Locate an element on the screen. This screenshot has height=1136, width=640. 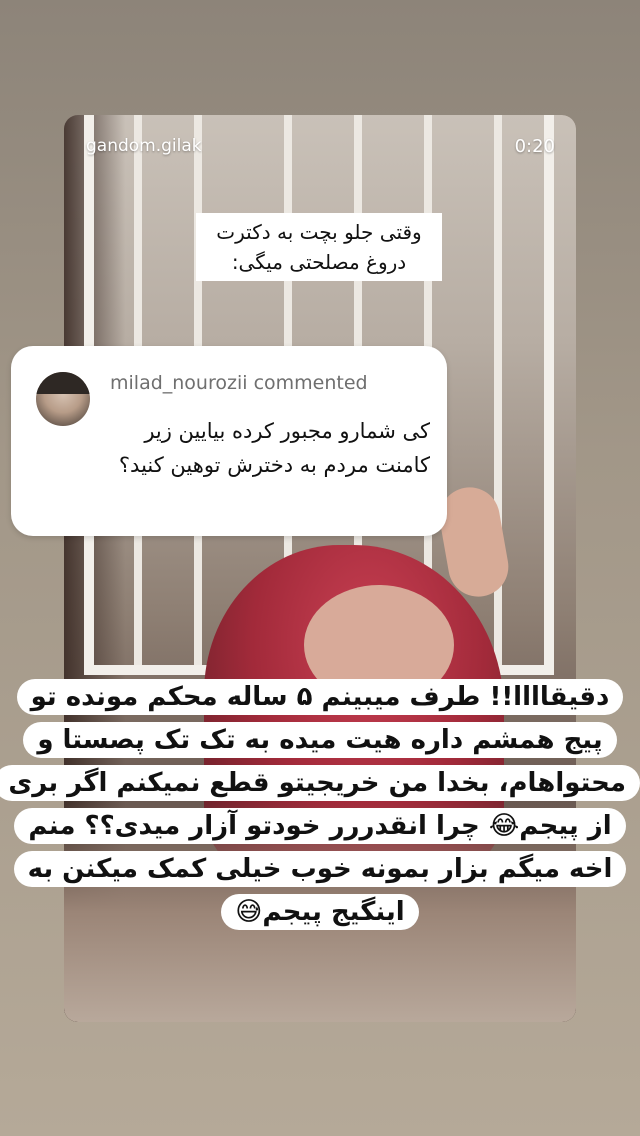
story-timer: 0:20 is located at coordinates (534, 146).